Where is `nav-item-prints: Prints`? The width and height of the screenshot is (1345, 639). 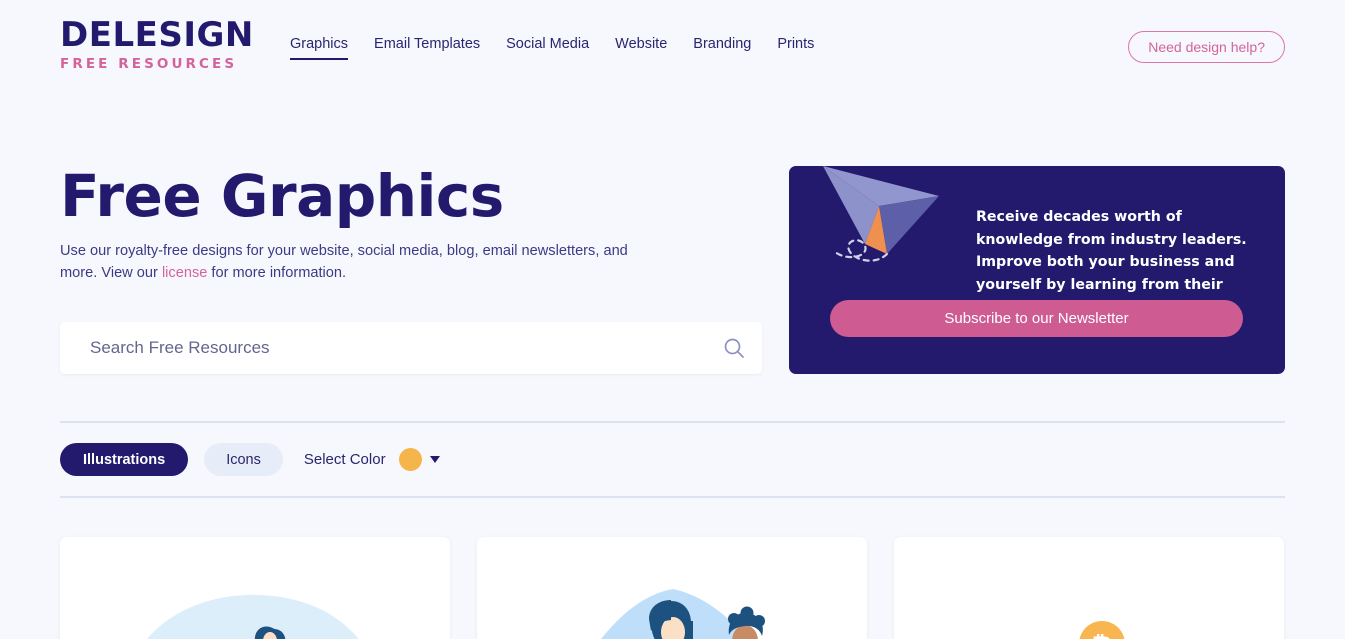
nav-item-prints: Prints is located at coordinates (795, 44).